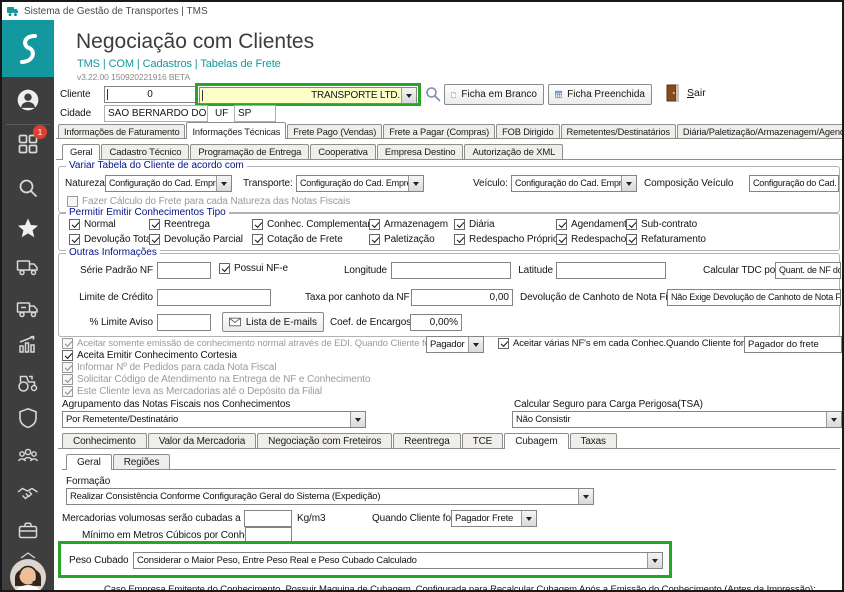 The image size is (844, 592). Describe the element at coordinates (451, 270) in the screenshot. I see `longitude-field` at that location.